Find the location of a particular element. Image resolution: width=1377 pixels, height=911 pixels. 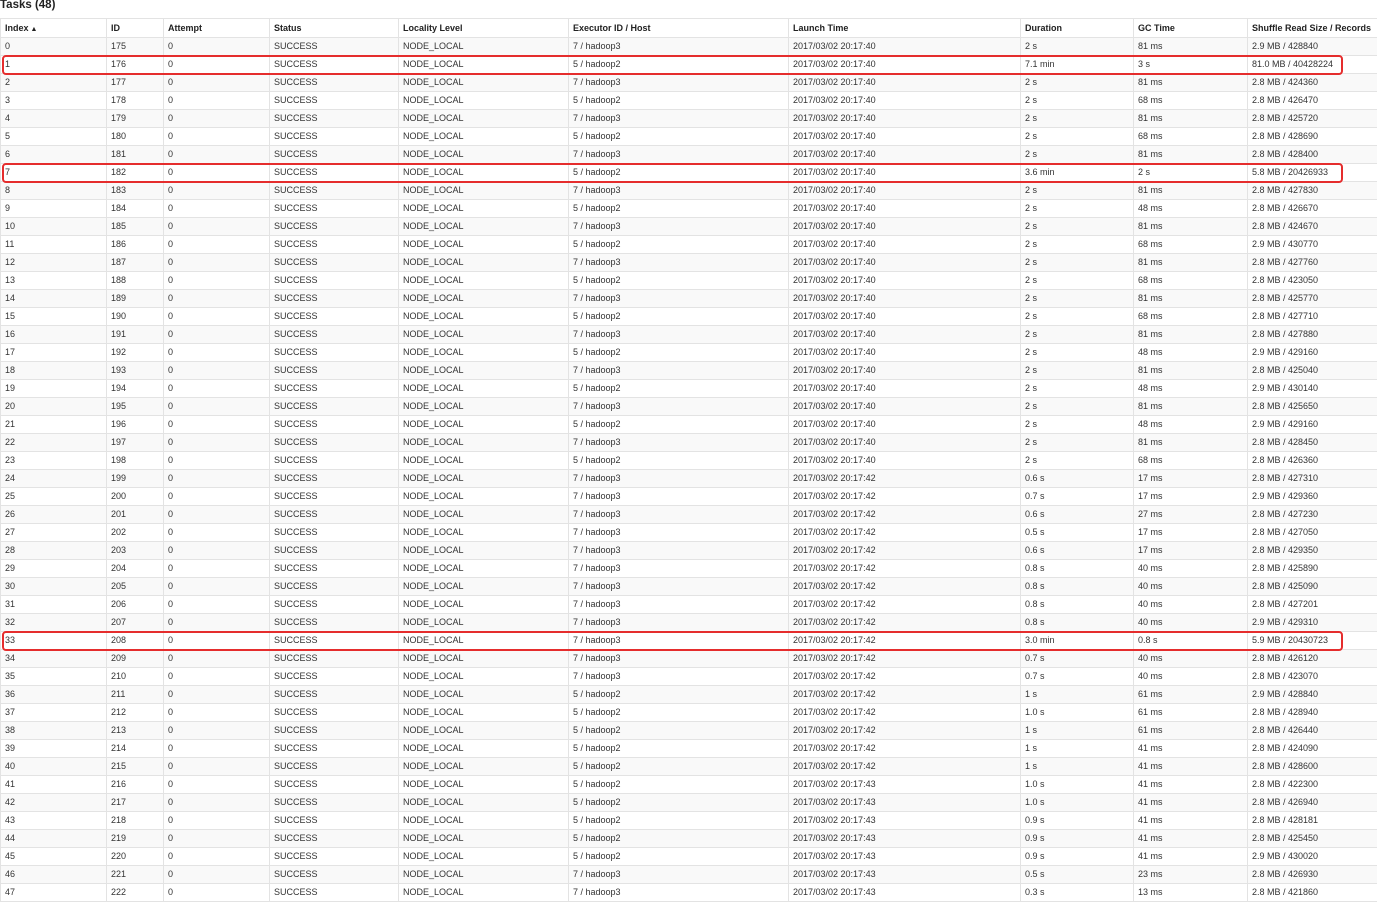

cell-id: 206 is located at coordinates (135, 604).